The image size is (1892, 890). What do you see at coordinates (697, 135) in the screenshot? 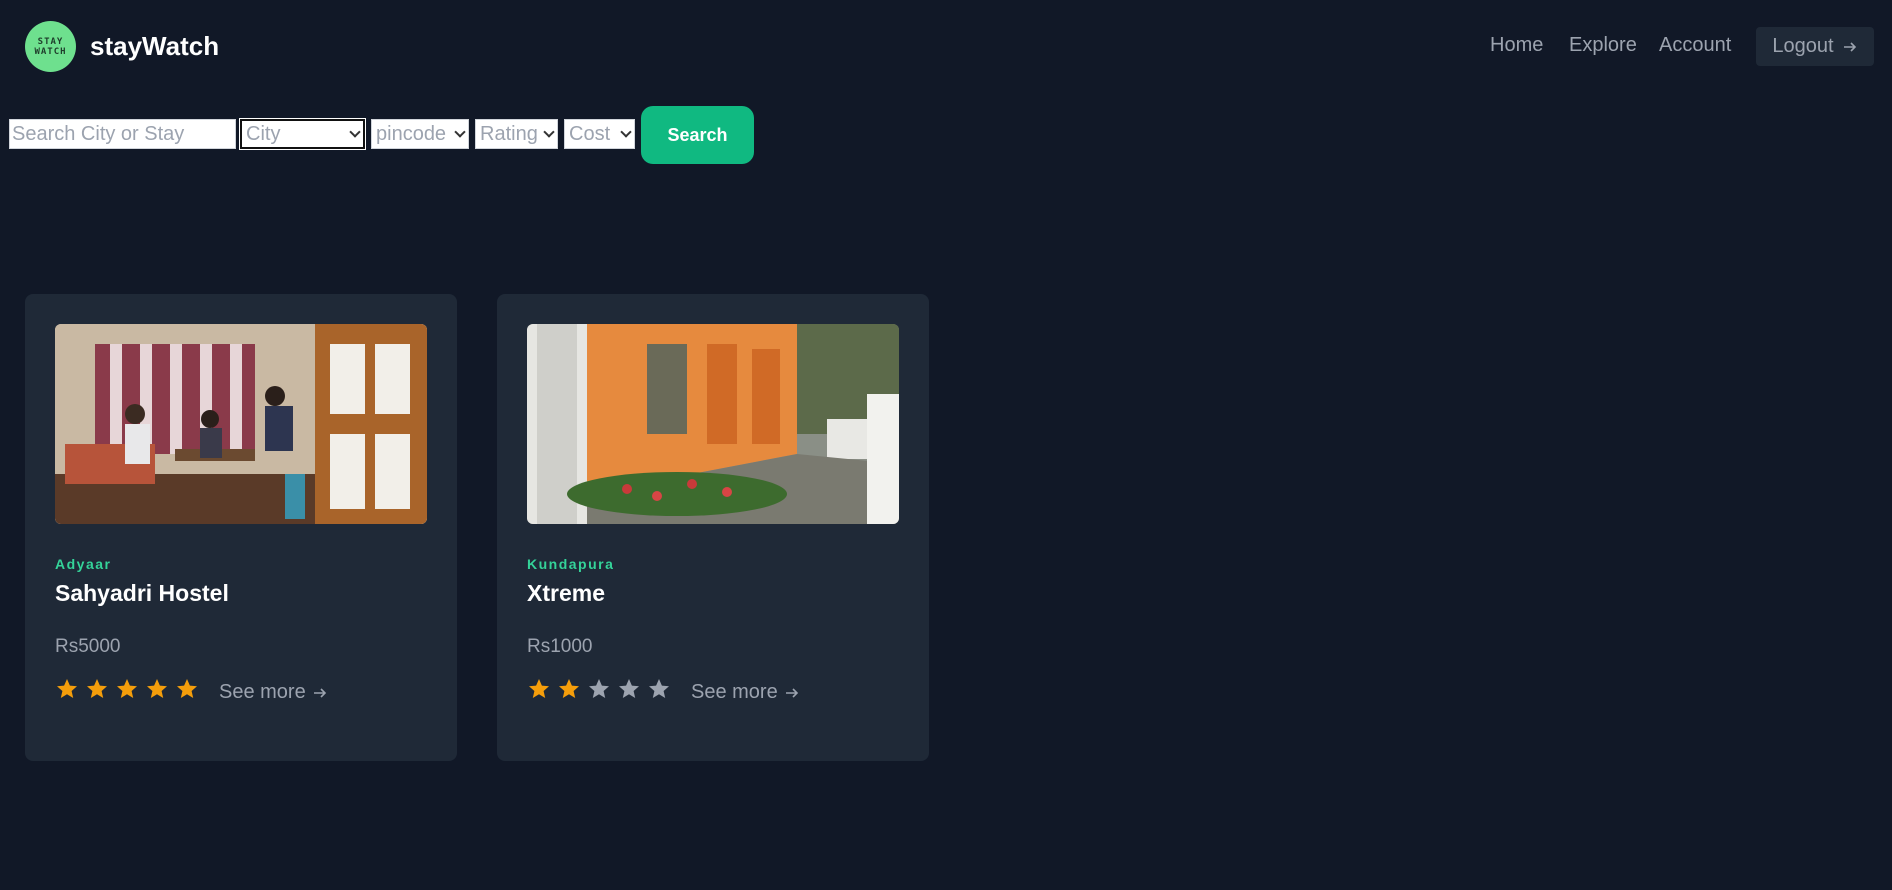
I see `search-button: Search` at bounding box center [697, 135].